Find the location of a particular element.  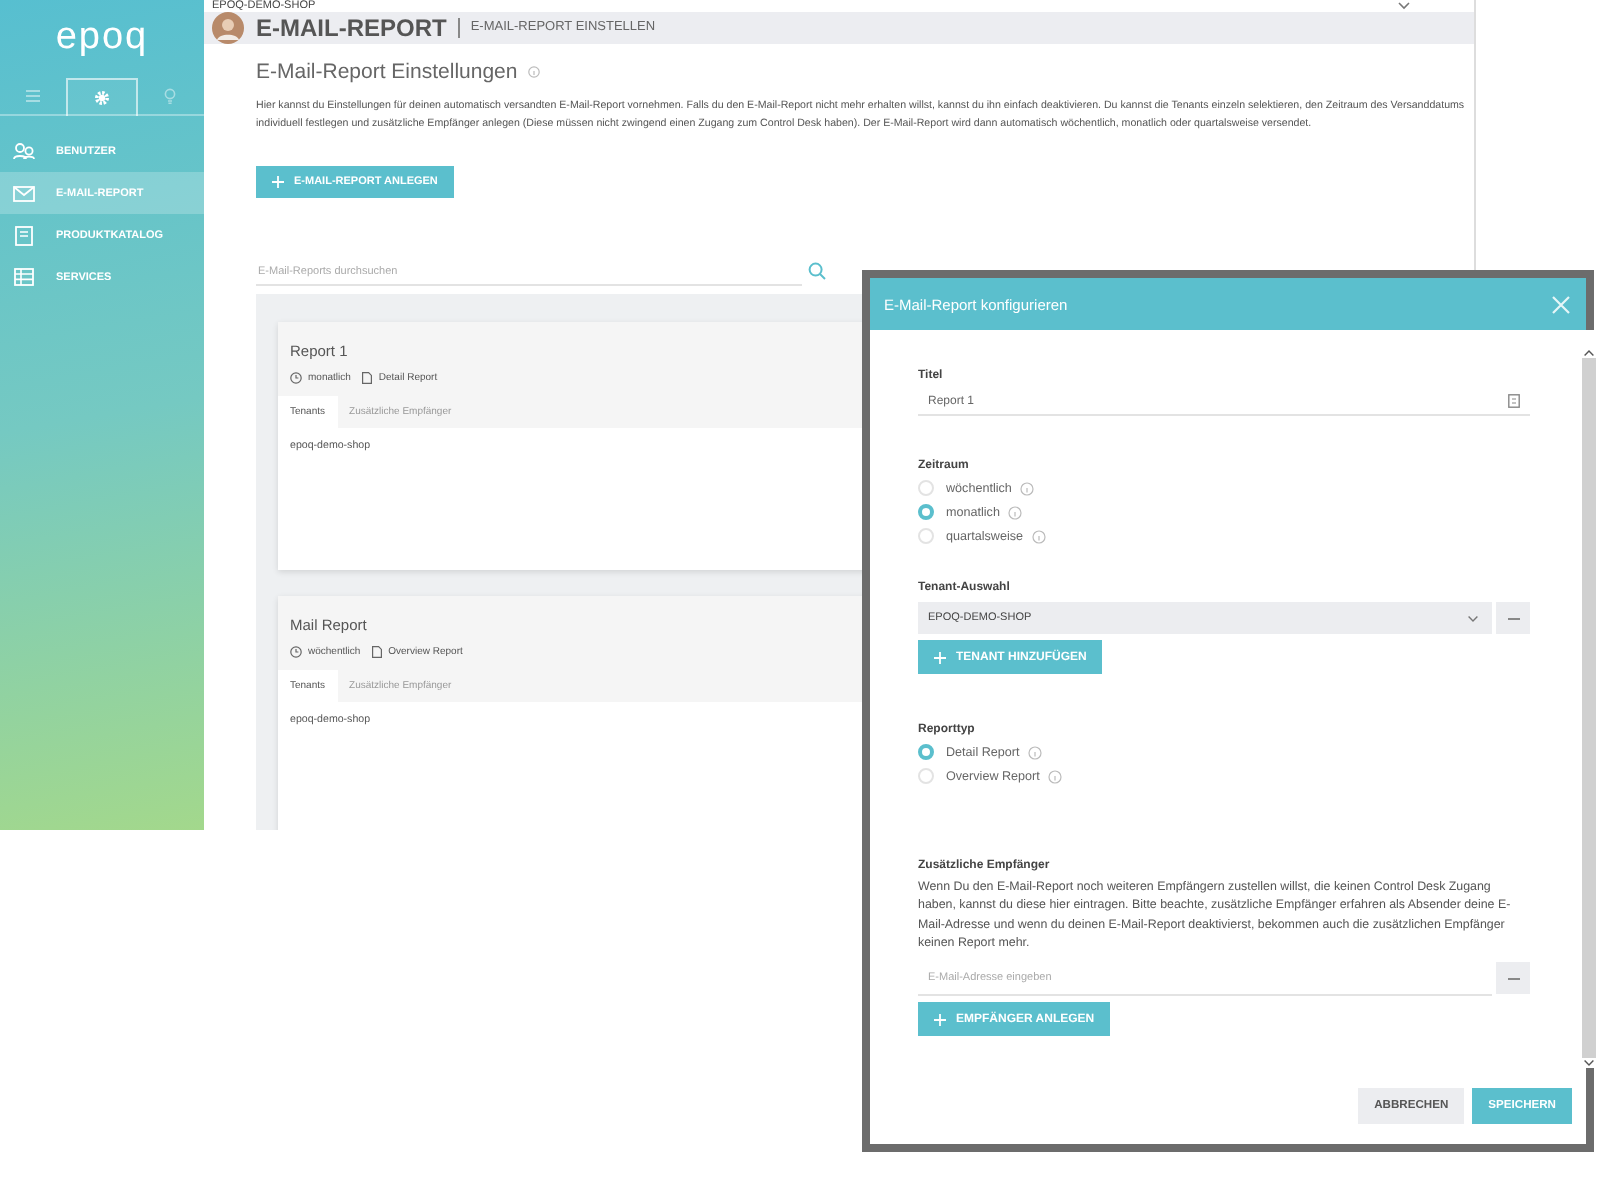

logo: epoq is located at coordinates (102, 38).